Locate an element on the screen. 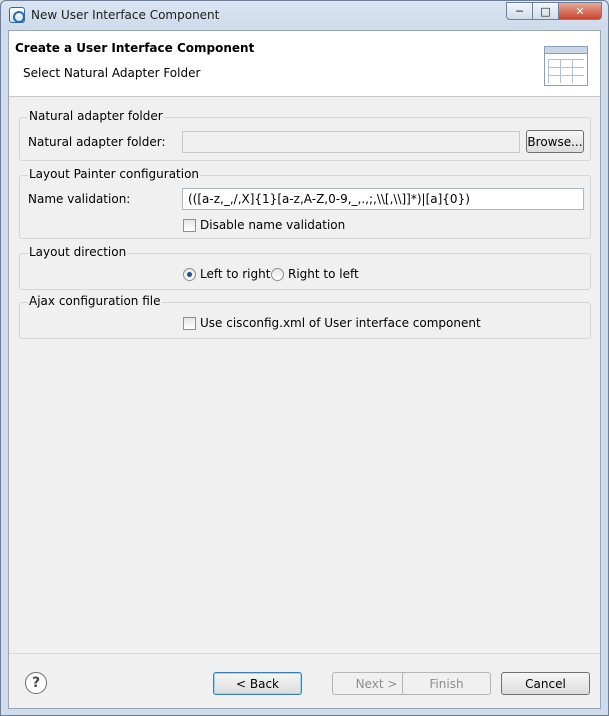  right-to-left-radio is located at coordinates (277, 274).